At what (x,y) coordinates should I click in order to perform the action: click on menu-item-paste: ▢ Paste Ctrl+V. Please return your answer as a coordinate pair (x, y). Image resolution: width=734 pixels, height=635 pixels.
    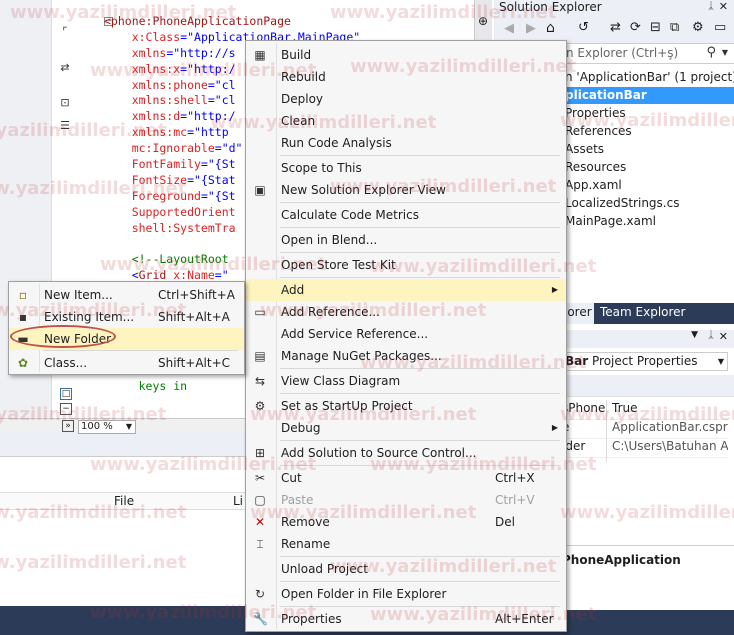
    Looking at the image, I should click on (406, 500).